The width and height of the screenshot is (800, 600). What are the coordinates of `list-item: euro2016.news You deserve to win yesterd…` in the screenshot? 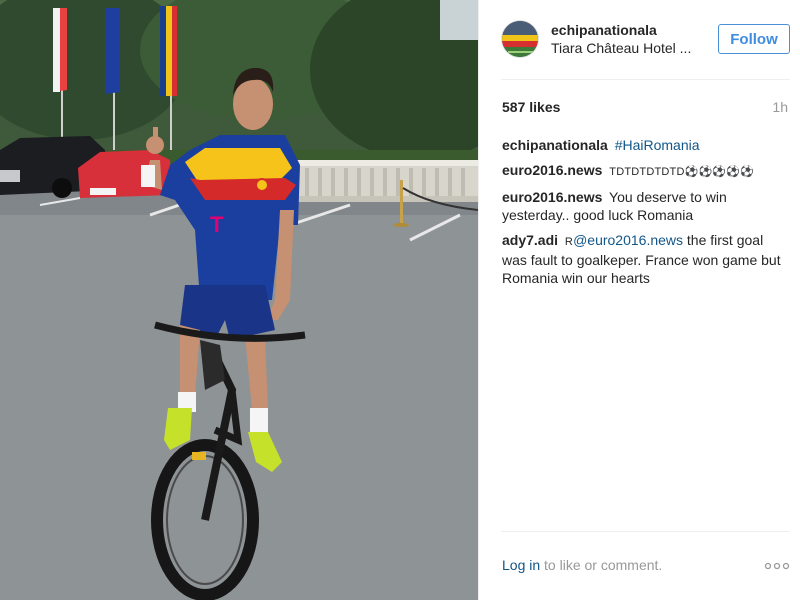 It's located at (642, 206).